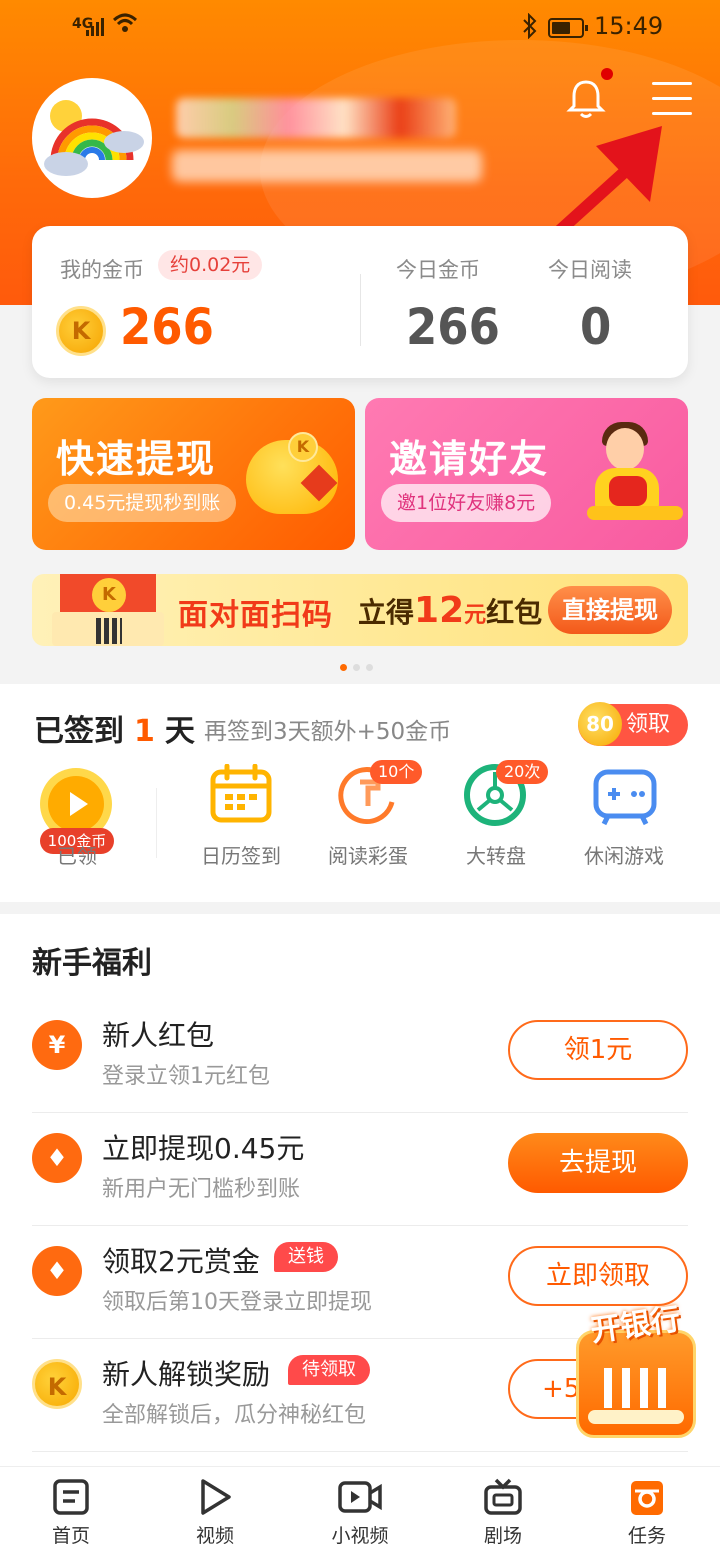  Describe the element at coordinates (530, 26) in the screenshot. I see `bluetooth-icon` at that location.